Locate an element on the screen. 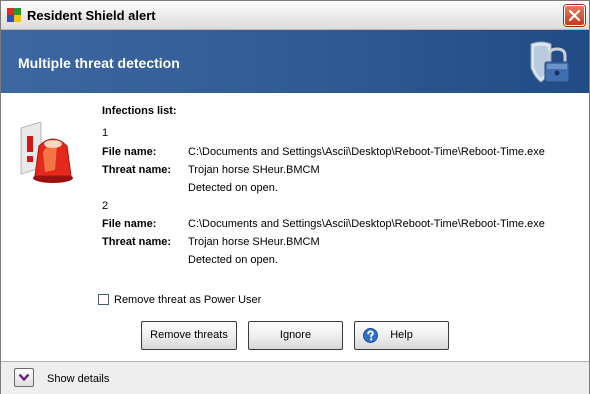  help-button: Help is located at coordinates (401, 335).